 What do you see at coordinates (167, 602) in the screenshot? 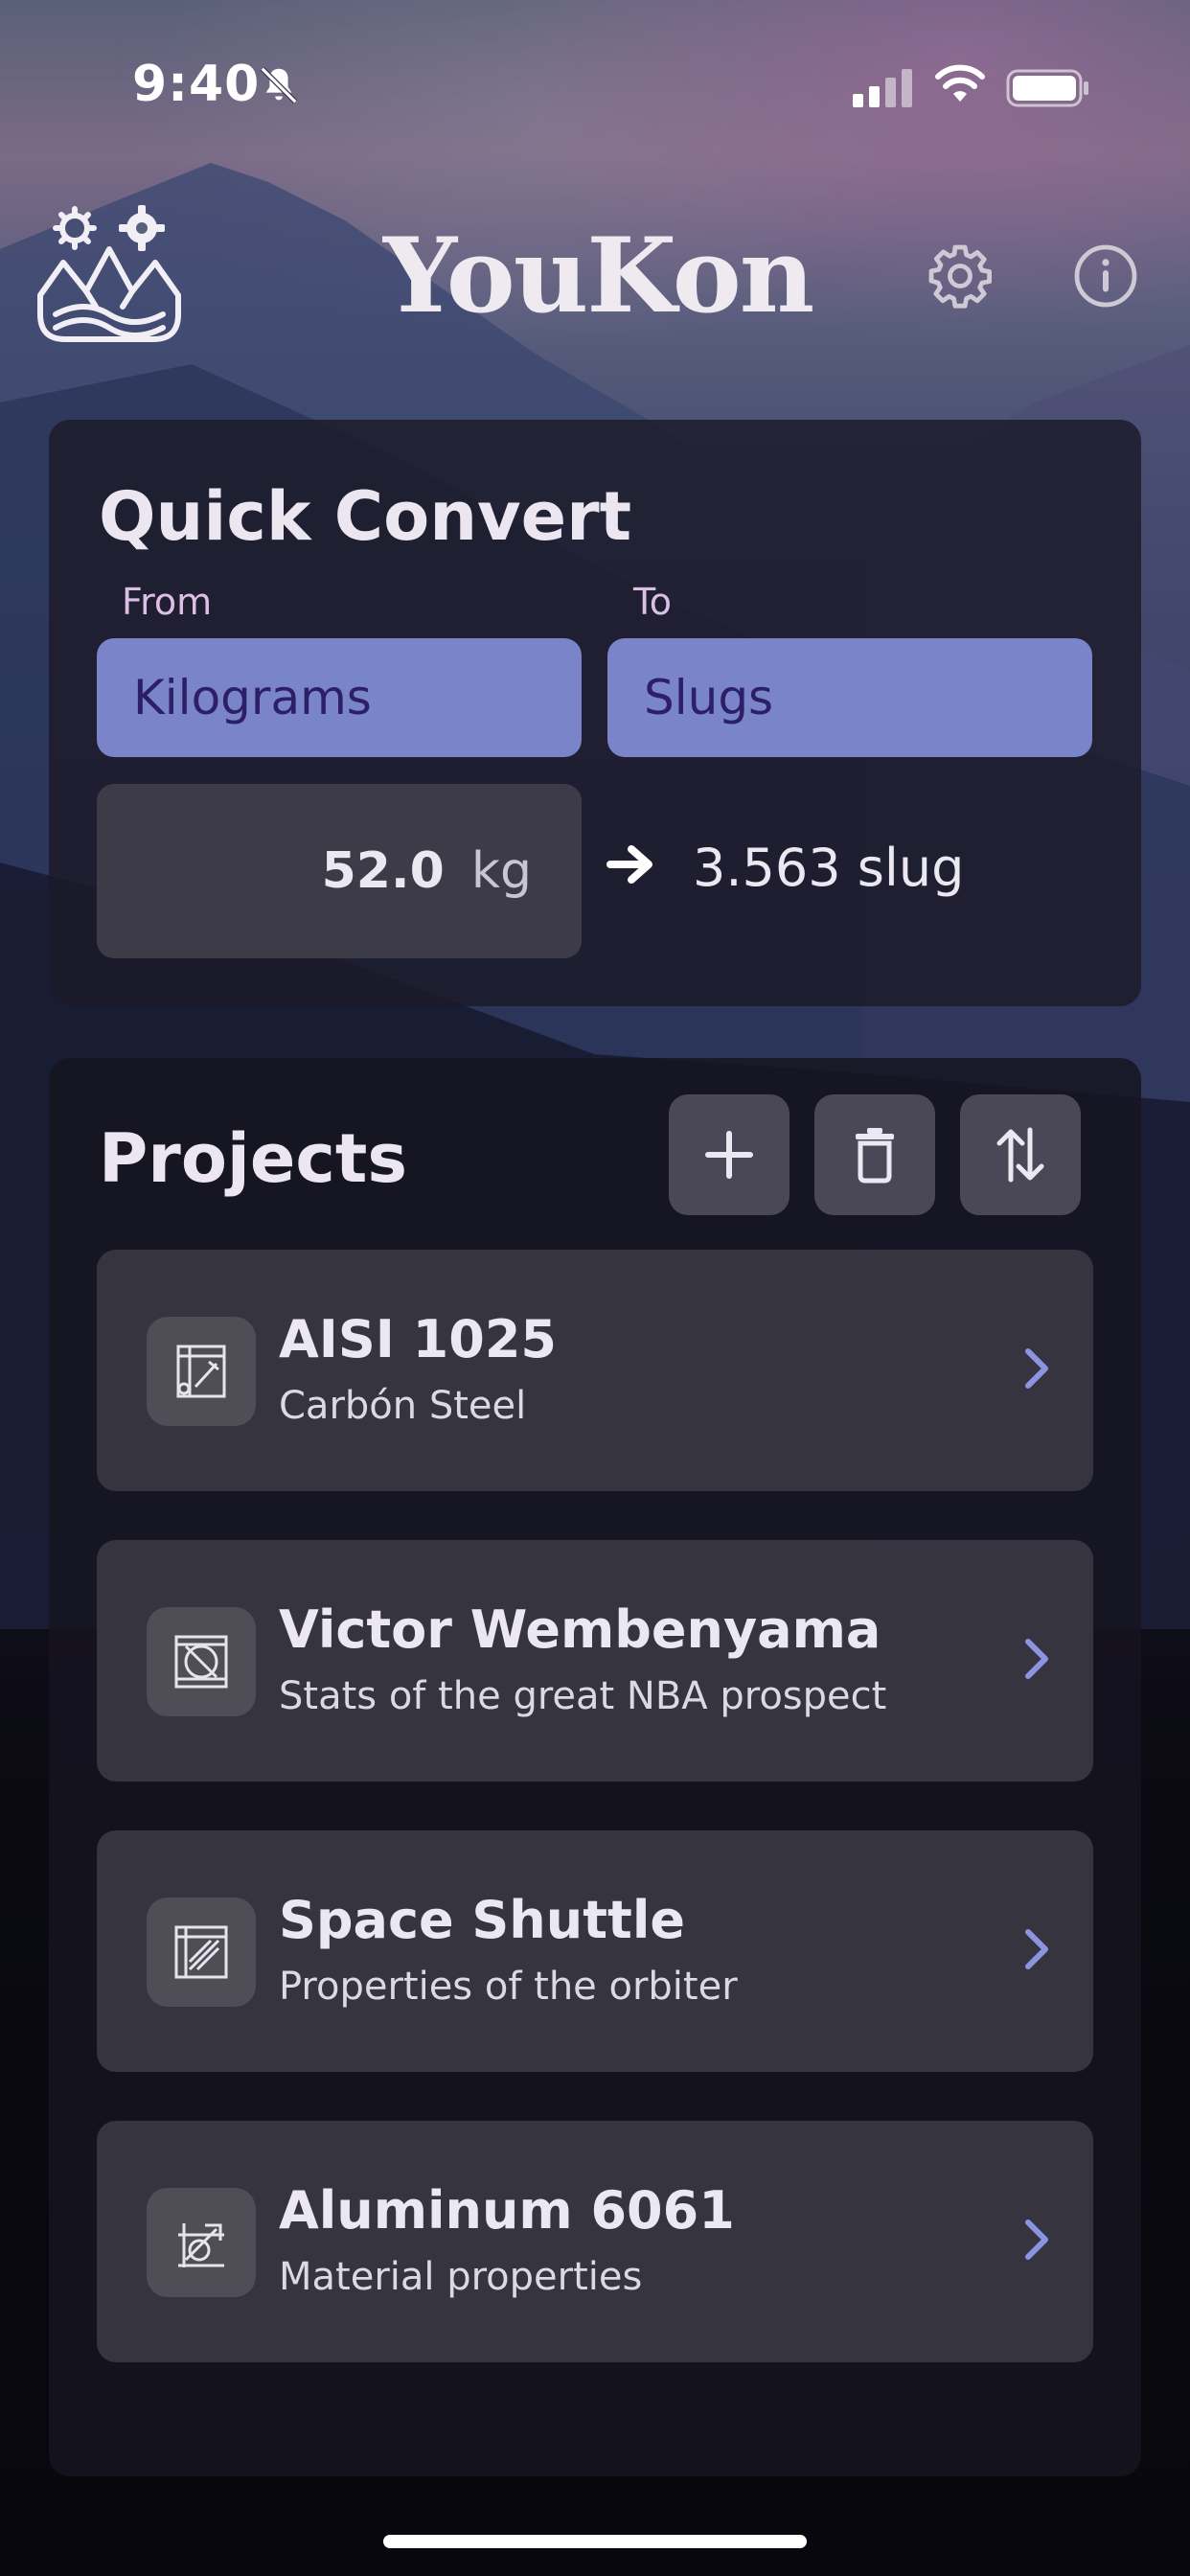
I see `from-label: From` at bounding box center [167, 602].